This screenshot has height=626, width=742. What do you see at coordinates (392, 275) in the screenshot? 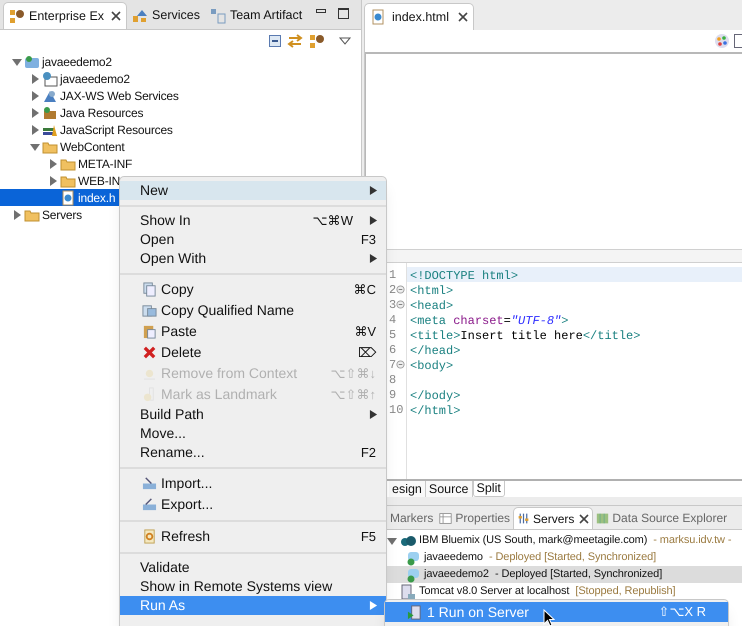
I see `line-number: 1` at bounding box center [392, 275].